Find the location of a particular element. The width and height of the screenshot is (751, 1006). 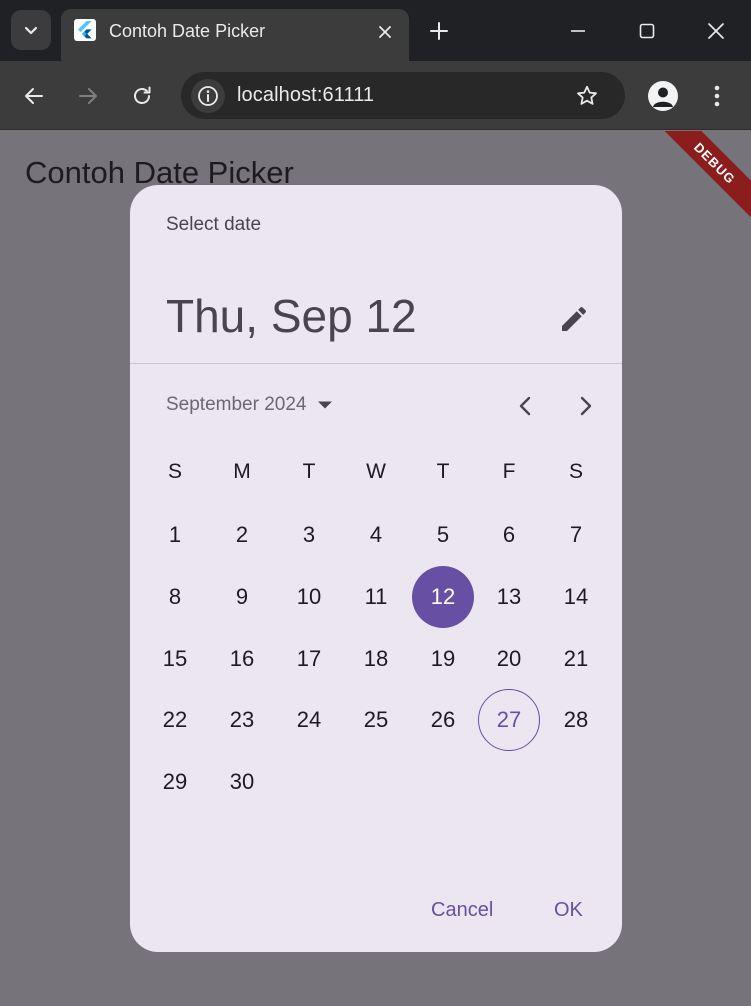

calendar-day: 13 is located at coordinates (509, 597).